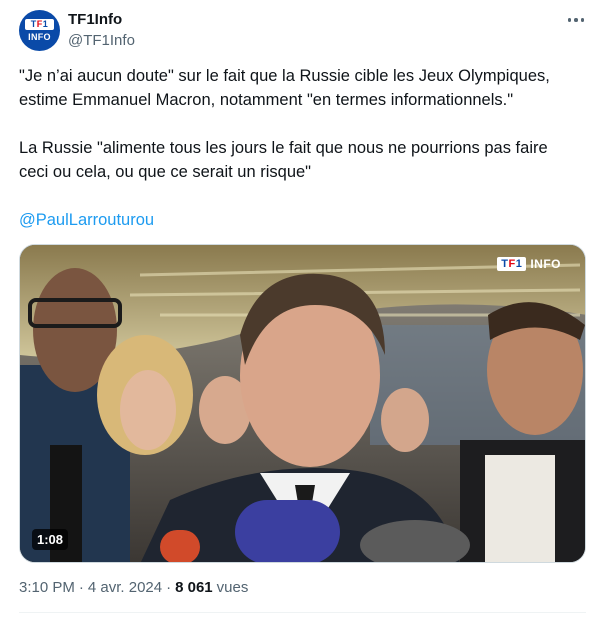 The image size is (605, 623). Describe the element at coordinates (232, 587) in the screenshot. I see `views-label: vues` at that location.